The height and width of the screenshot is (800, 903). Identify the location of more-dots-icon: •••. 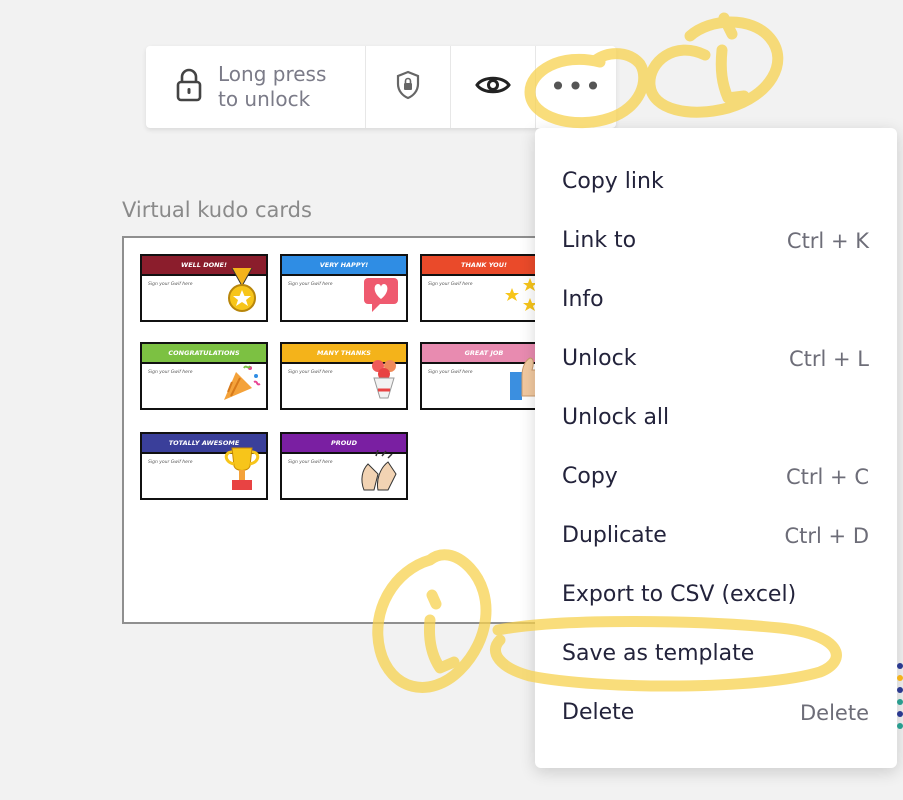
(576, 86).